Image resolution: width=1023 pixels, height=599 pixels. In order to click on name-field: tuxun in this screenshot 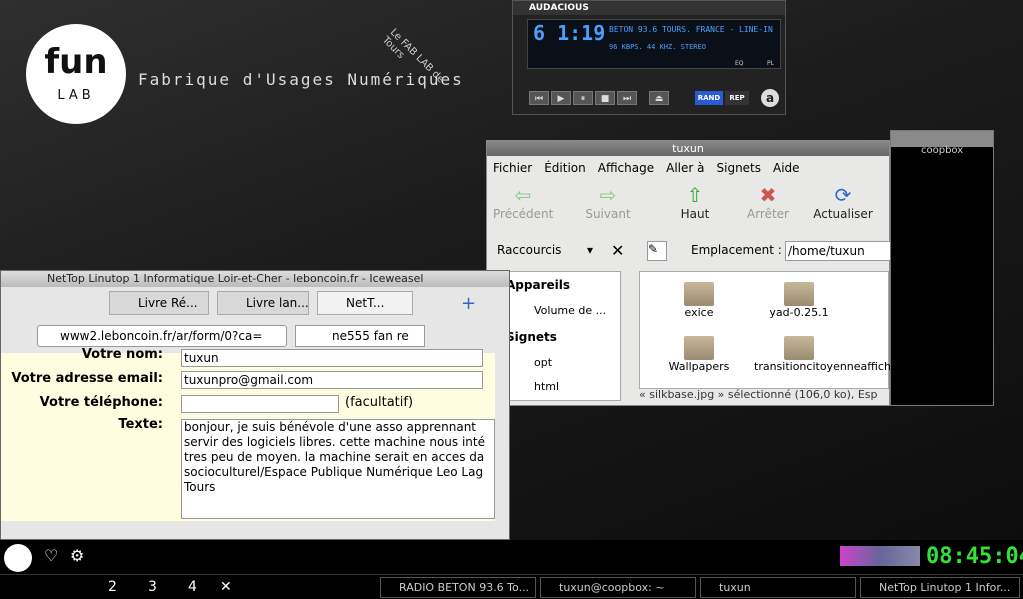, I will do `click(332, 358)`.